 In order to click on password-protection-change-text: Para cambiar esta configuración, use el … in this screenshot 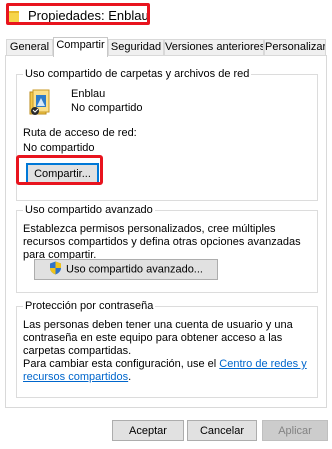, I will do `click(169, 371)`.